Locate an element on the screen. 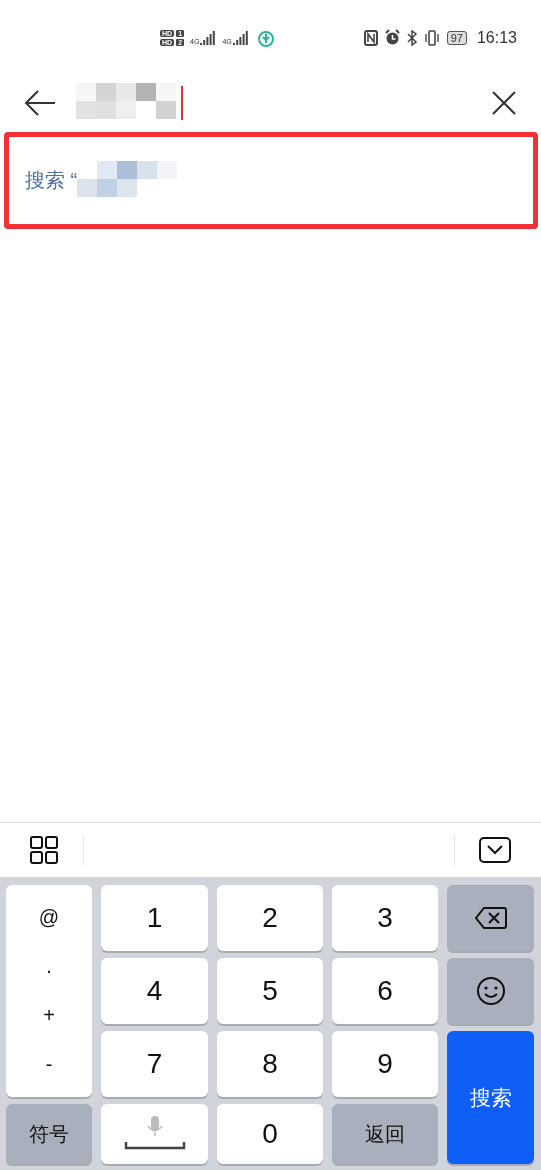 The width and height of the screenshot is (541, 1170). bluetooth-icon is located at coordinates (411, 37).